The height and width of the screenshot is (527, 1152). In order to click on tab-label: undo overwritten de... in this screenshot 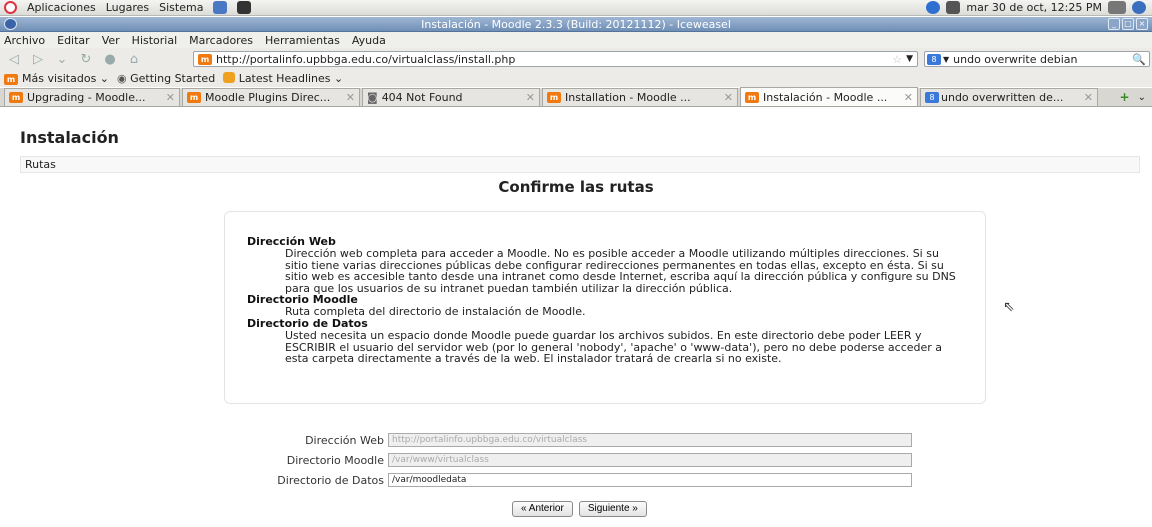, I will do `click(1002, 97)`.